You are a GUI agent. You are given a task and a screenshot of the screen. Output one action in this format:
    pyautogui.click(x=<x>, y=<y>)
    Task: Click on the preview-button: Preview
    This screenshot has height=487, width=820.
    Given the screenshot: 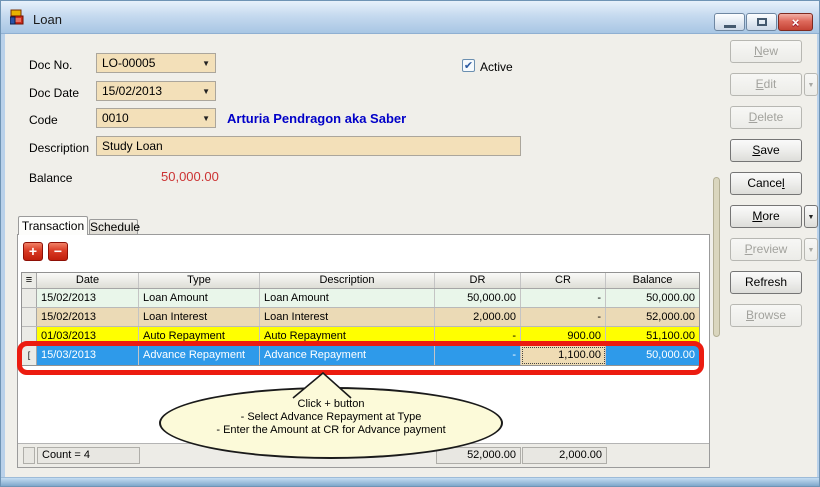 What is the action you would take?
    pyautogui.click(x=766, y=249)
    